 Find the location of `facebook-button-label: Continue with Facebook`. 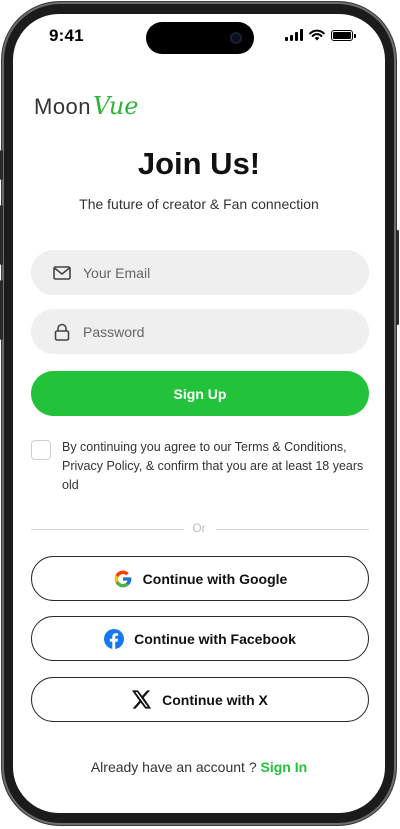

facebook-button-label: Continue with Facebook is located at coordinates (215, 638).